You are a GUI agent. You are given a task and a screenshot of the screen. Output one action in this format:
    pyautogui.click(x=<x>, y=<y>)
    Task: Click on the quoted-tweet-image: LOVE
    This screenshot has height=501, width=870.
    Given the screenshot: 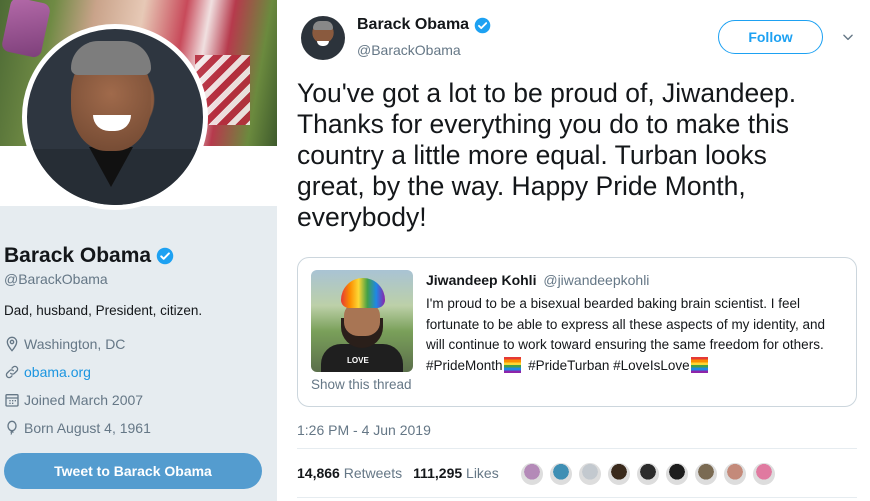 What is the action you would take?
    pyautogui.click(x=362, y=321)
    